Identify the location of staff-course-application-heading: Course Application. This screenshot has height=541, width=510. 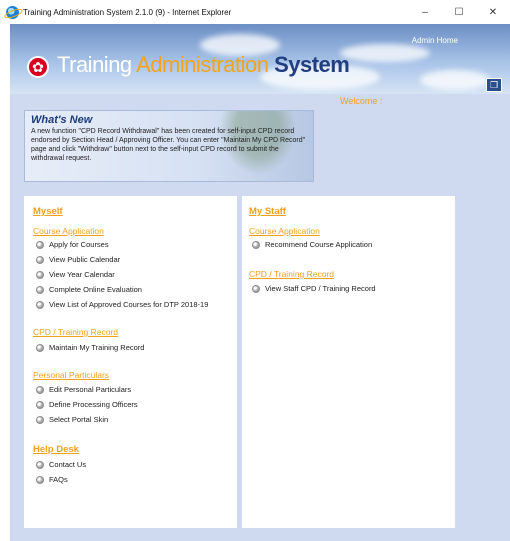
(284, 231).